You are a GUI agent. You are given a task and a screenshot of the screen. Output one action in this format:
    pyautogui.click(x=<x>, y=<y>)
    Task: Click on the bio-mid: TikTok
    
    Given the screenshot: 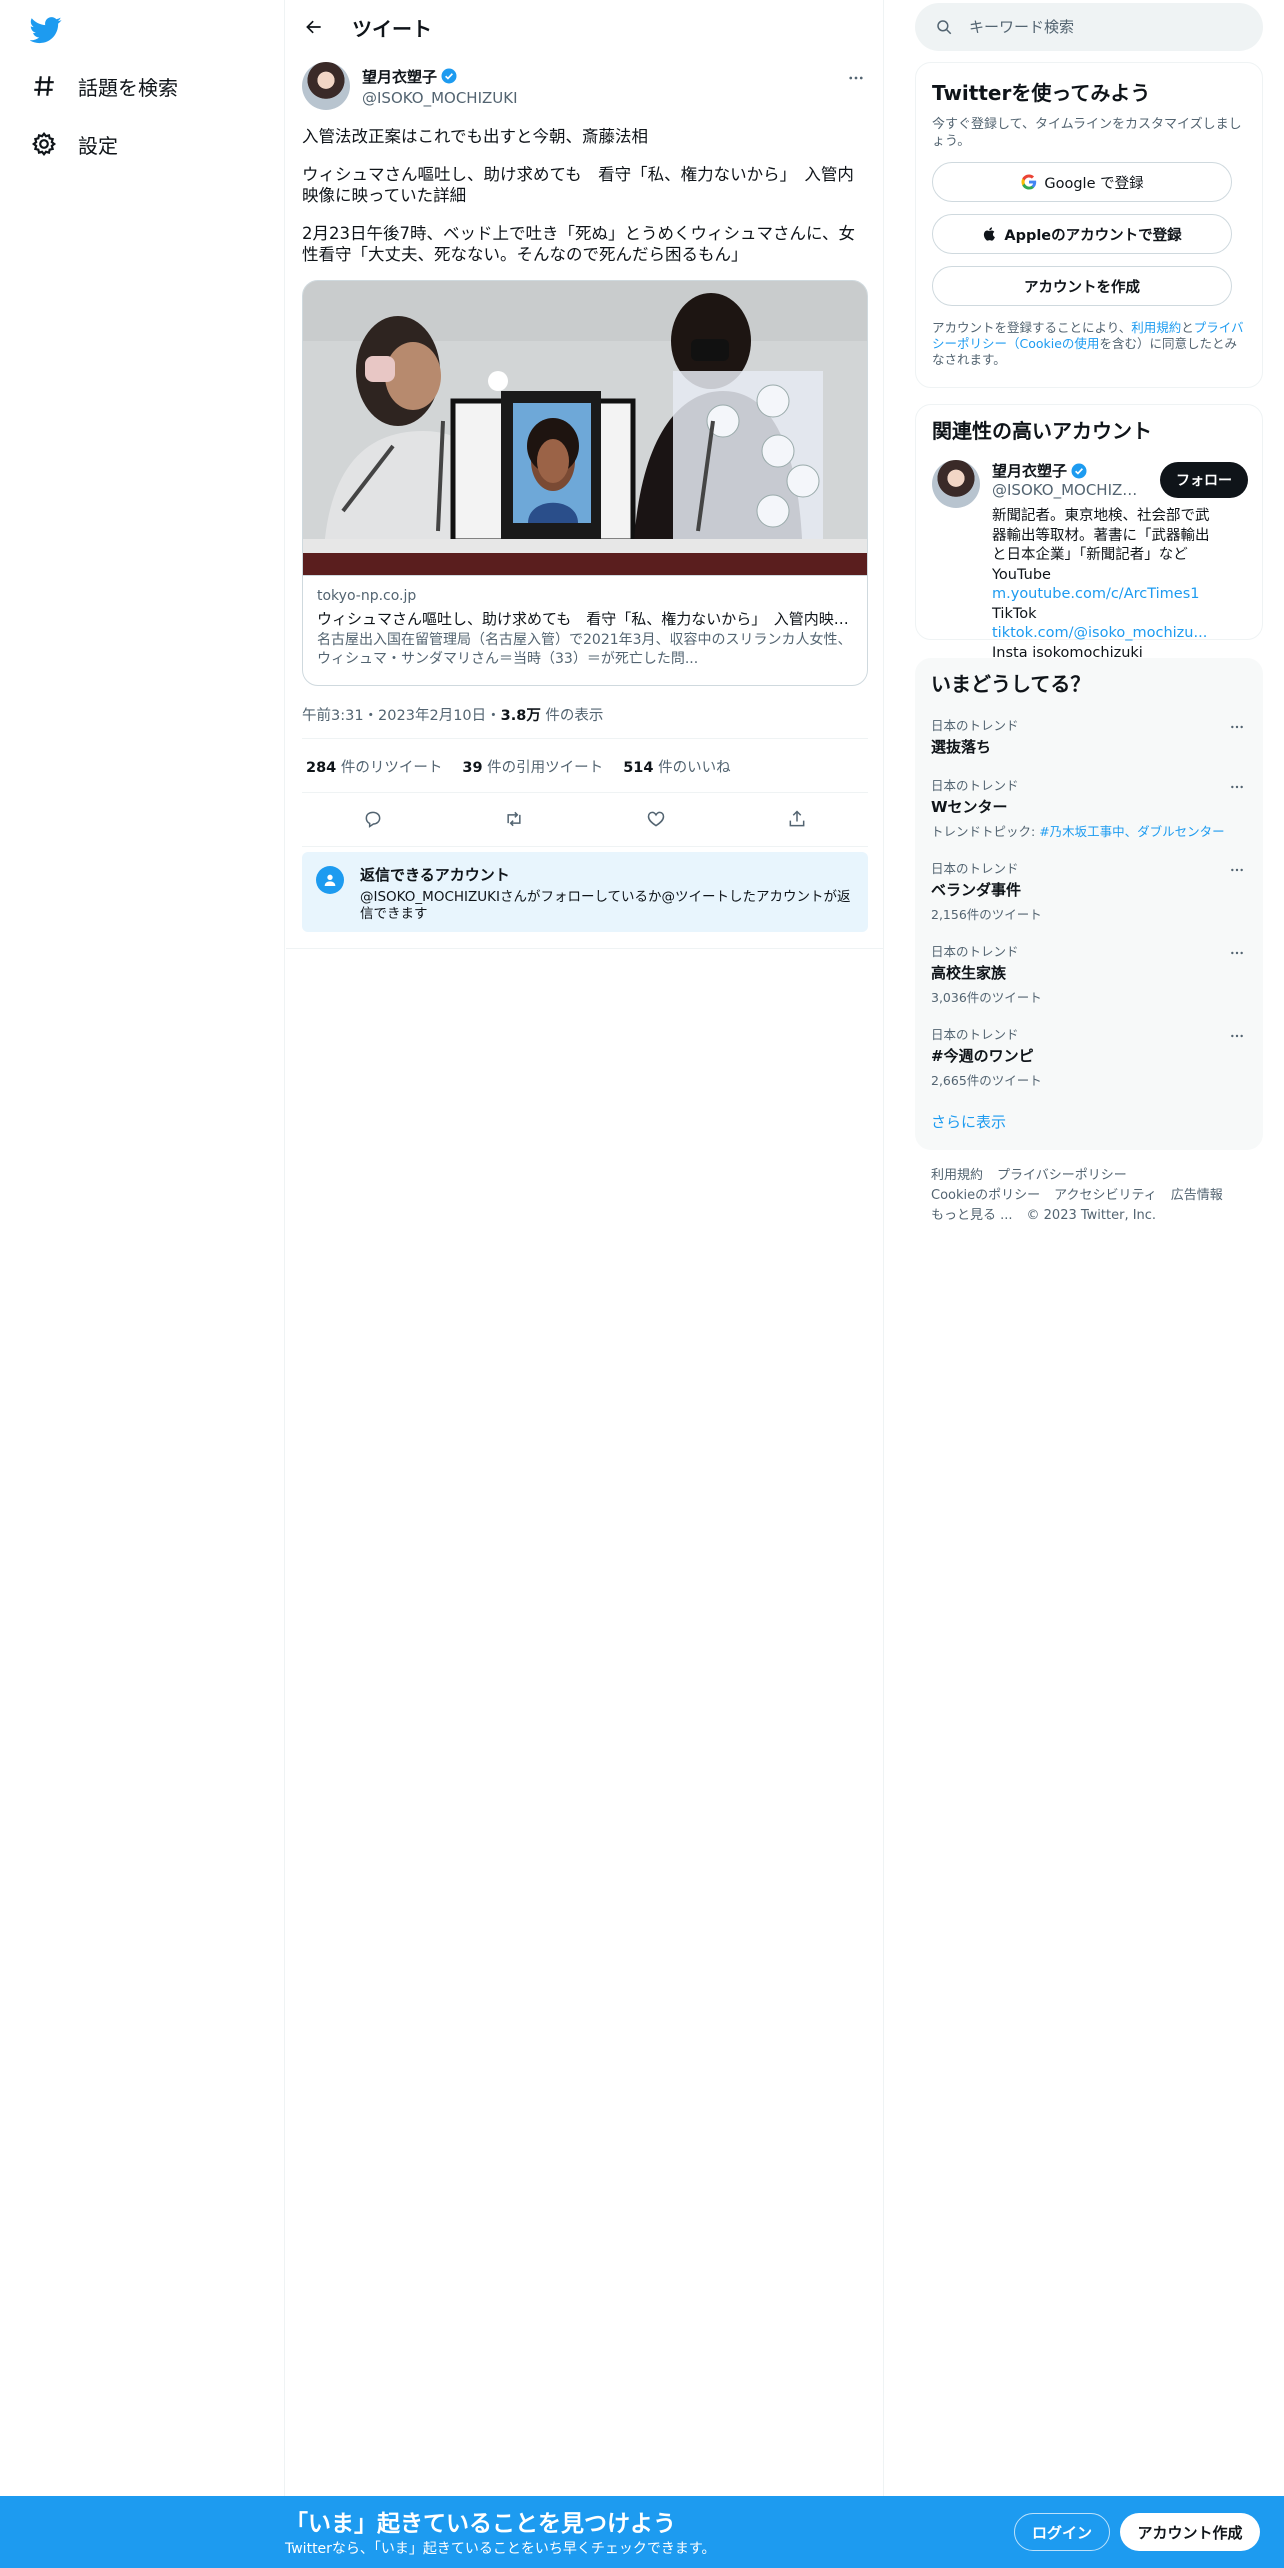 What is the action you would take?
    pyautogui.click(x=1014, y=613)
    